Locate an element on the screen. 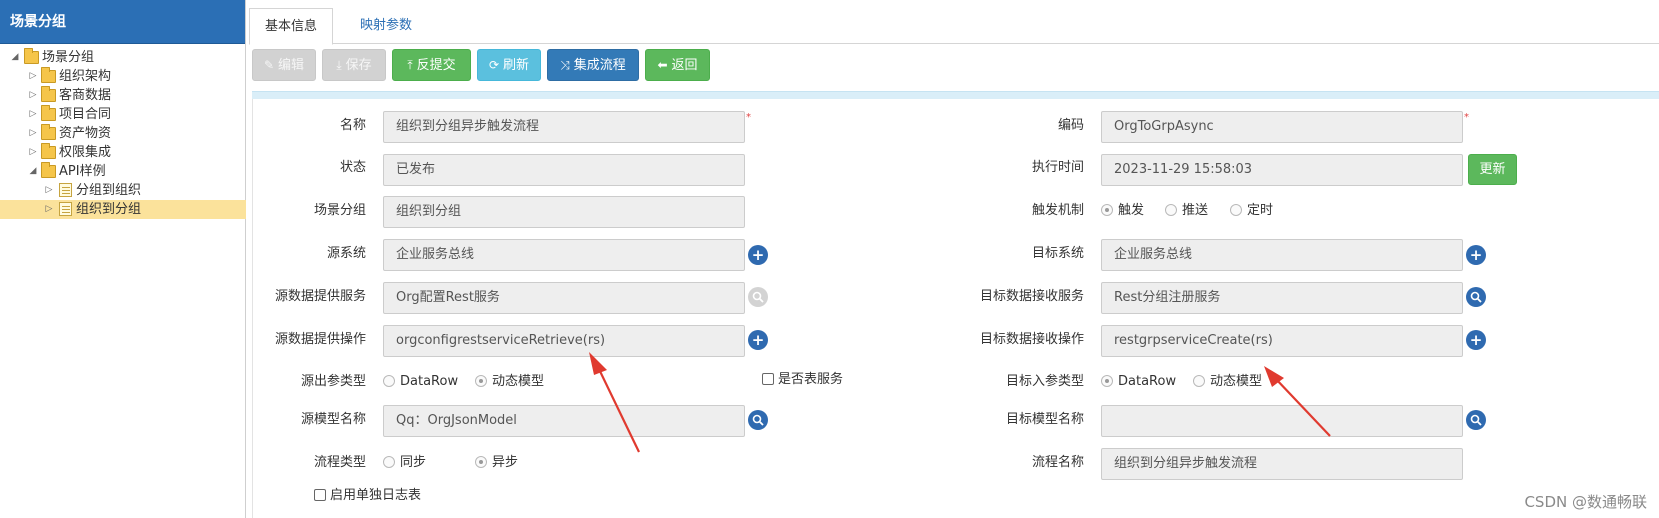  option-label: 推送 is located at coordinates (1195, 210).